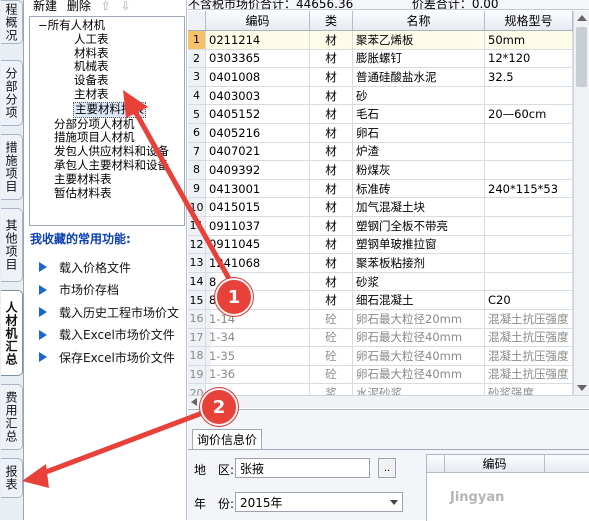 The width and height of the screenshot is (589, 521). I want to click on row-number-cell: 5, so click(197, 114).